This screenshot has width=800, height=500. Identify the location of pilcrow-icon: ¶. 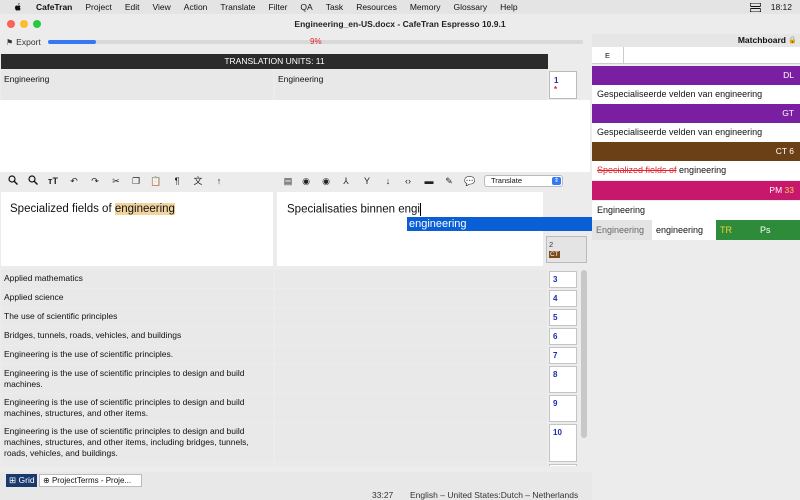
(177, 181).